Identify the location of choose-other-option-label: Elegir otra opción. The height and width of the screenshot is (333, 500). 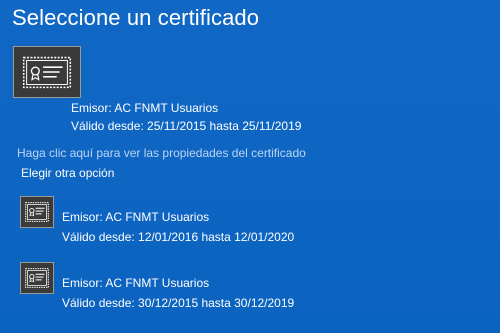
(68, 173).